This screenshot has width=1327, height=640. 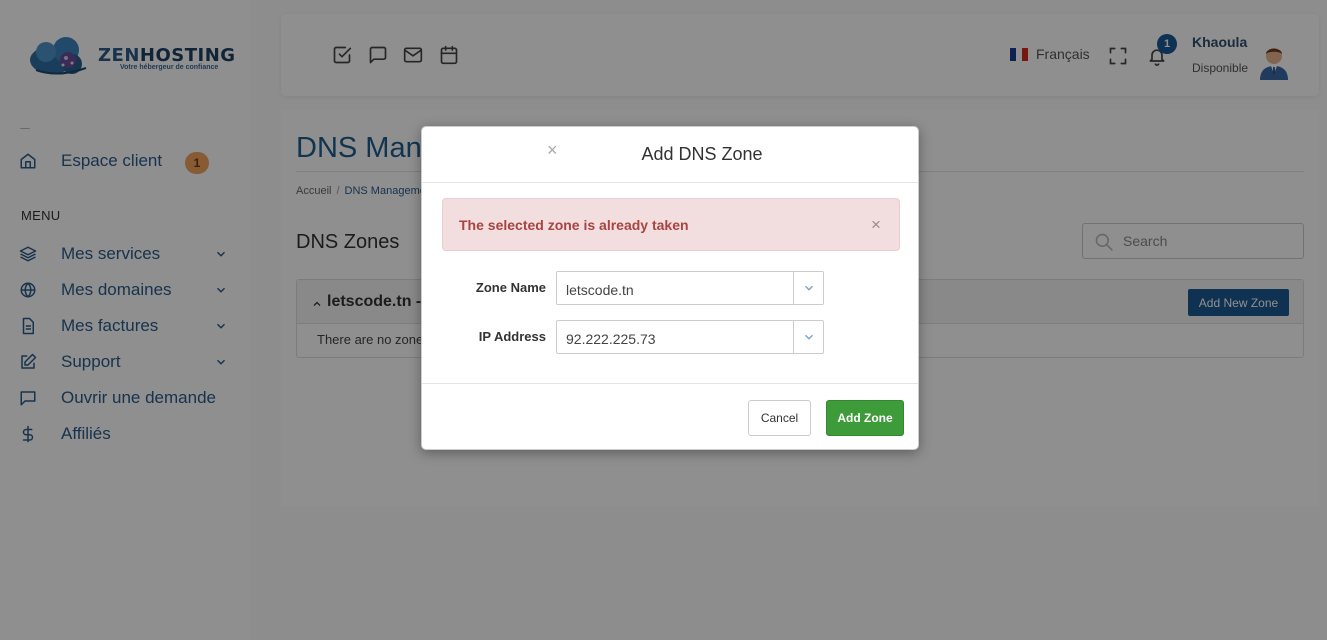 I want to click on ip-address-input, so click(x=676, y=339).